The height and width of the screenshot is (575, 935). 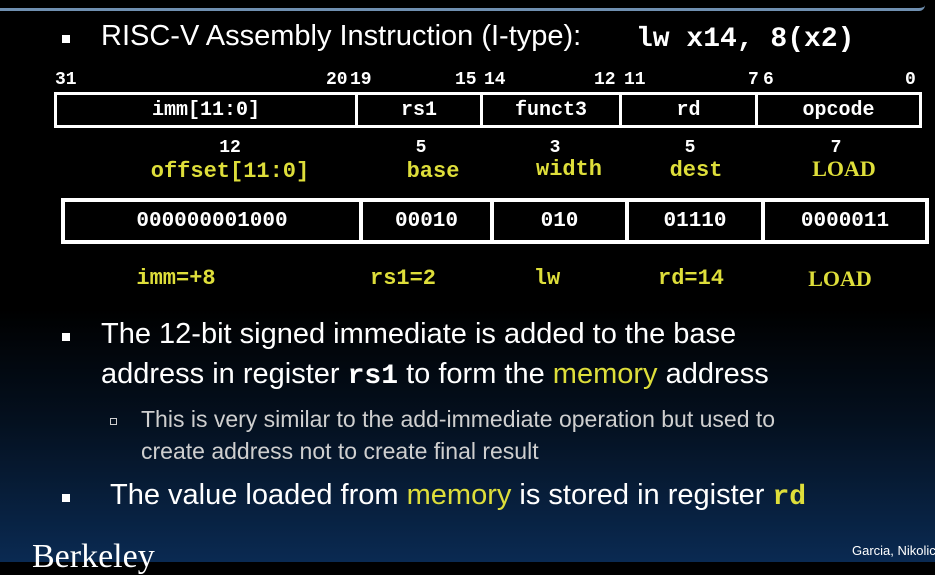 I want to click on memory-highlight-1: memory, so click(x=605, y=374).